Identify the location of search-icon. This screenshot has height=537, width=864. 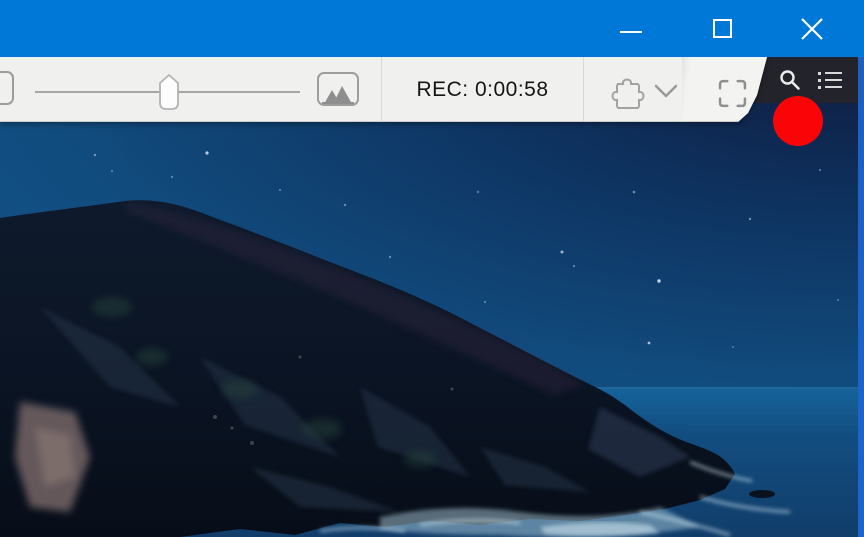
(790, 80).